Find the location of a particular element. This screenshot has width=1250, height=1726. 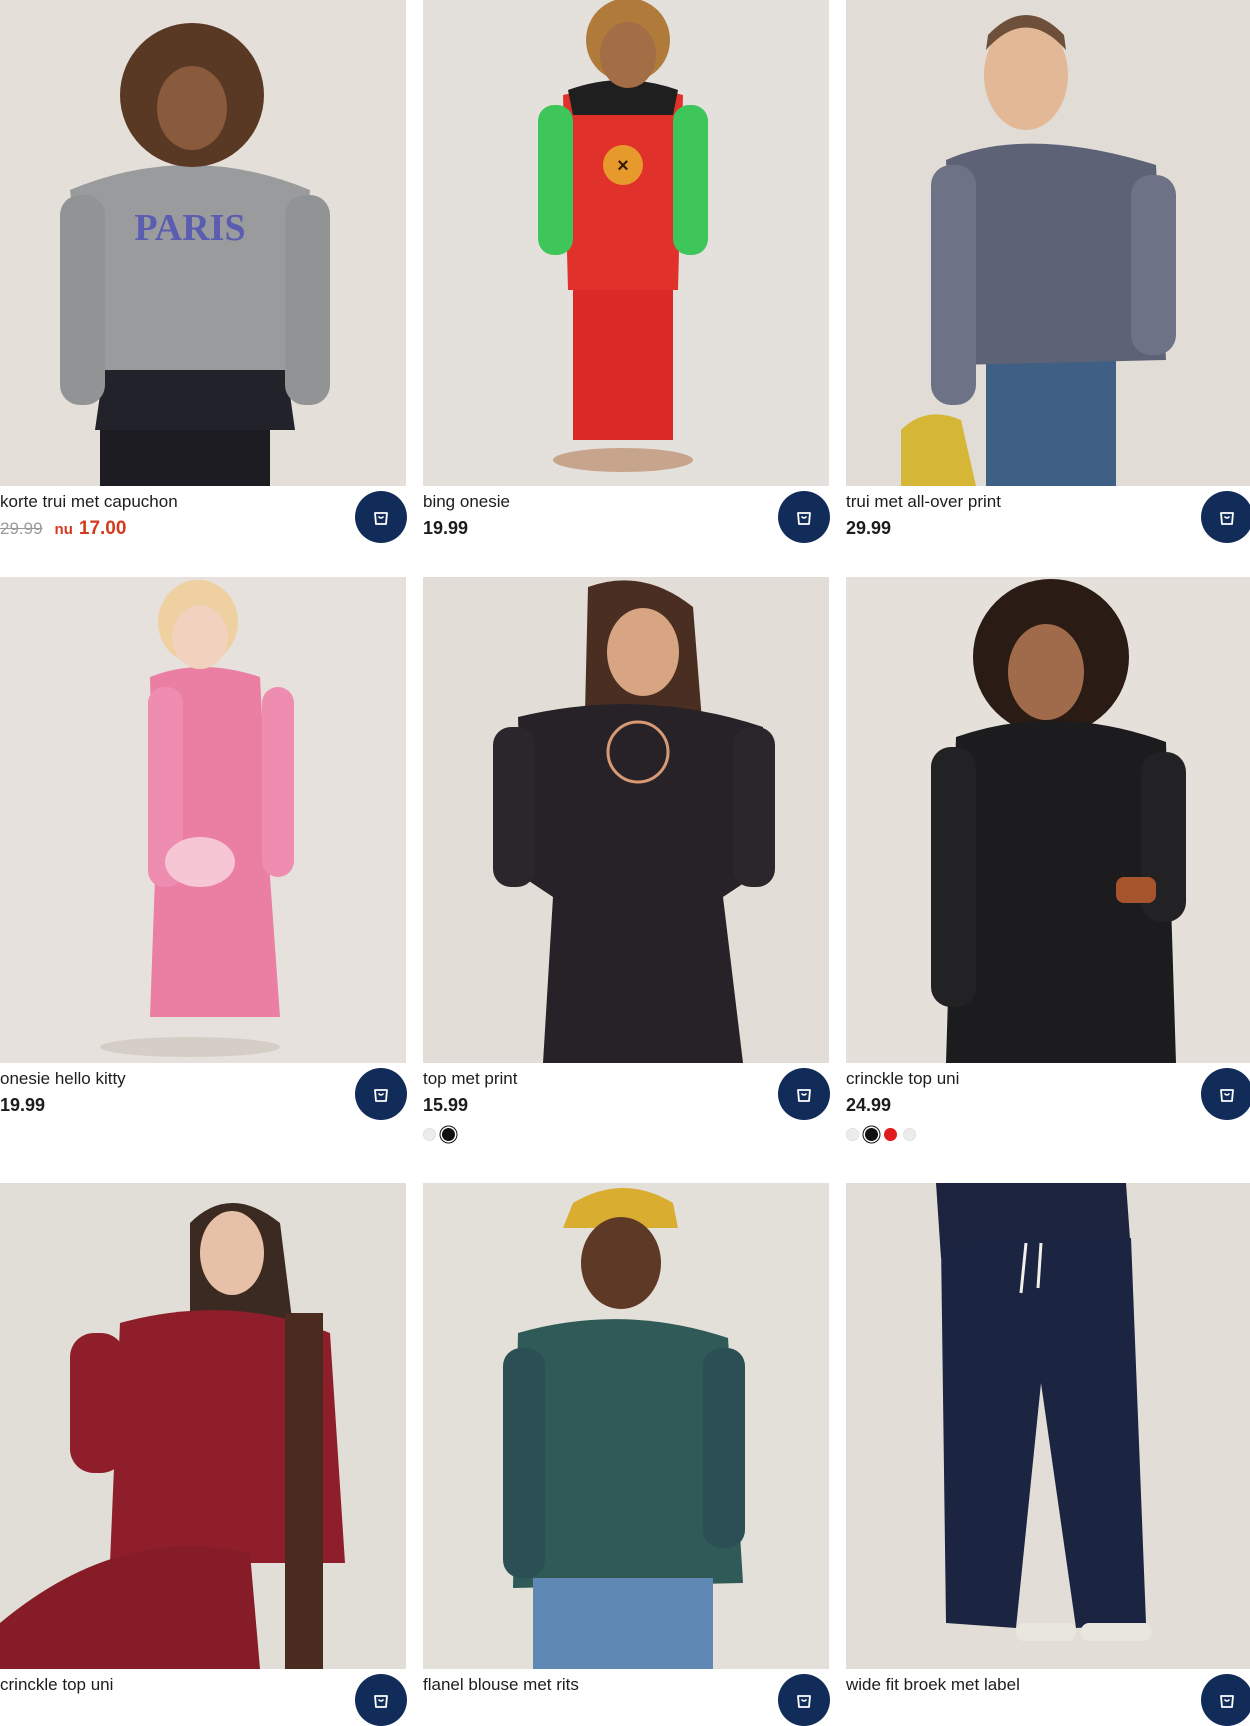

product-image: PARIS is located at coordinates (203, 243).